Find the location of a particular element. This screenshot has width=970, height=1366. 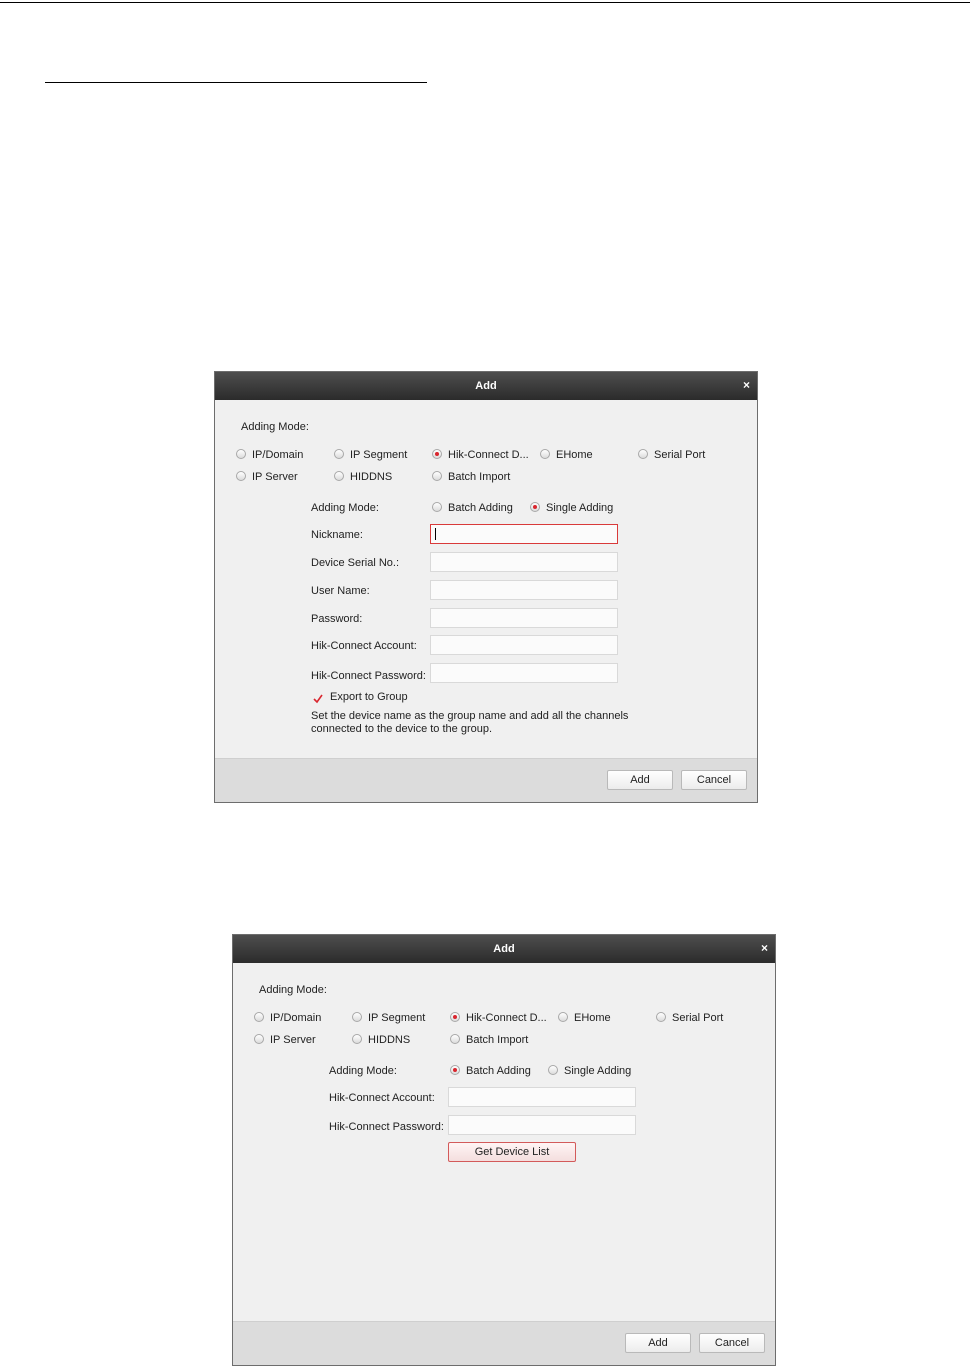

checkmark-icon is located at coordinates (318, 699).